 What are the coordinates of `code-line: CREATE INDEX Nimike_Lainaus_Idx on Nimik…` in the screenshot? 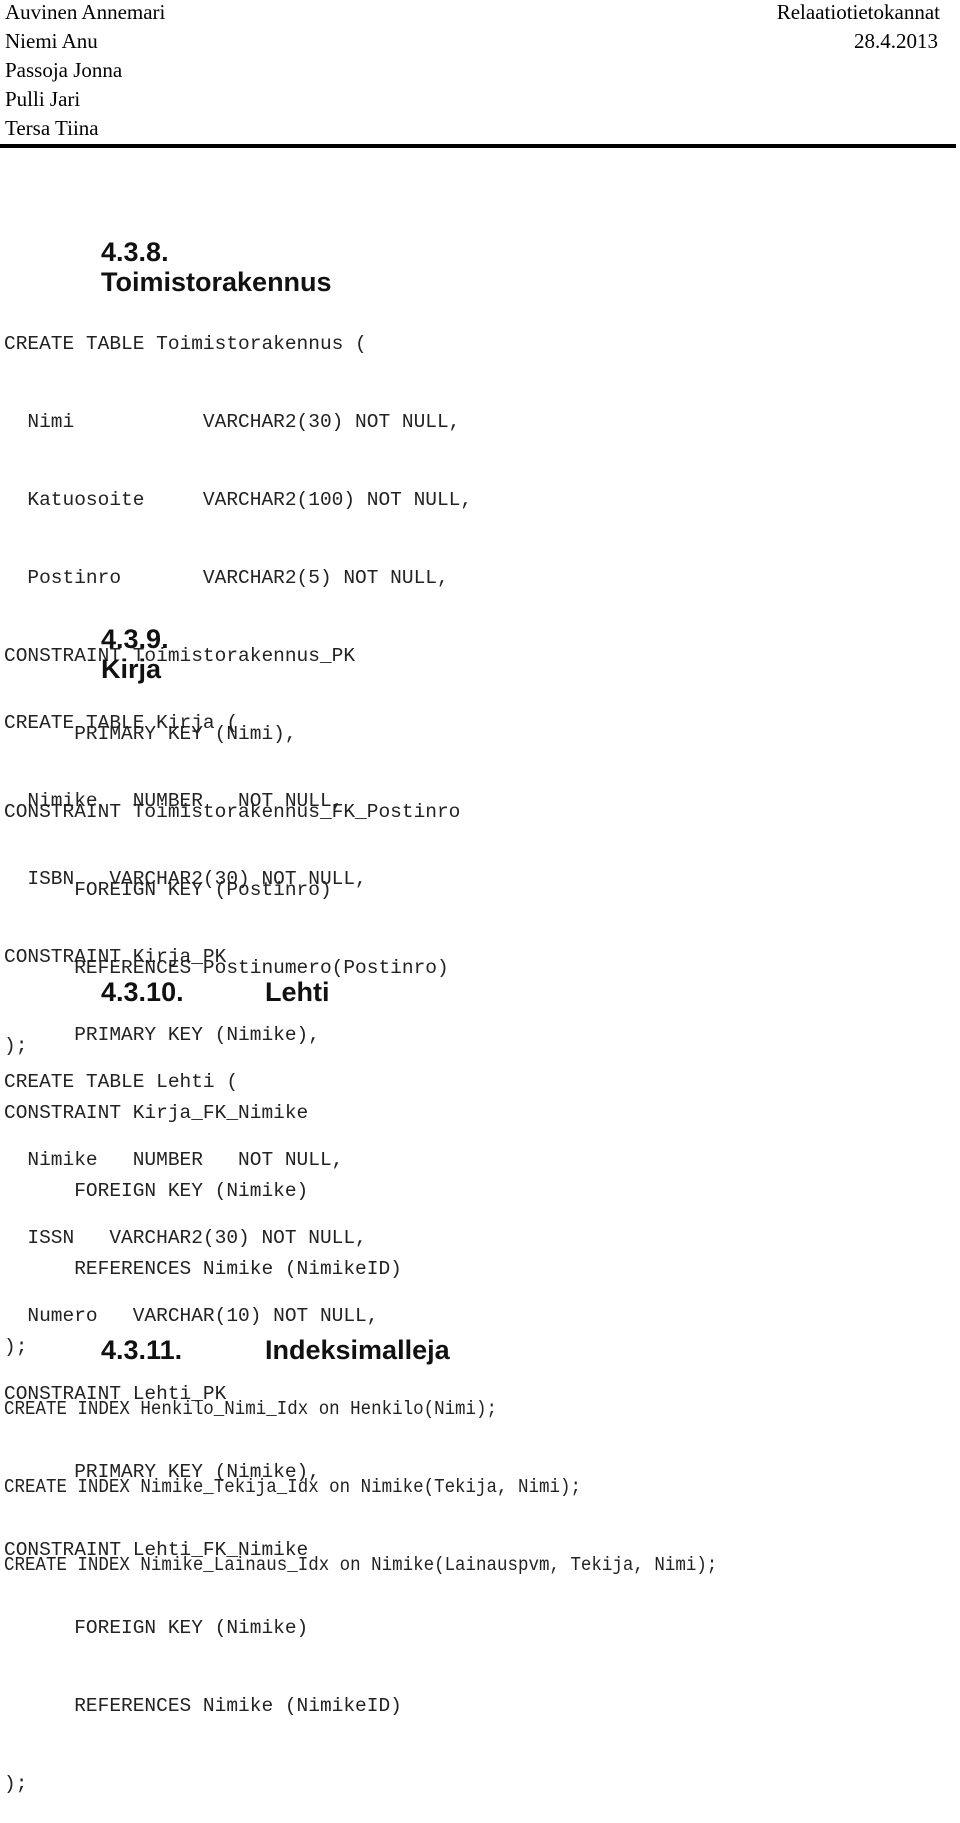 It's located at (361, 1565).